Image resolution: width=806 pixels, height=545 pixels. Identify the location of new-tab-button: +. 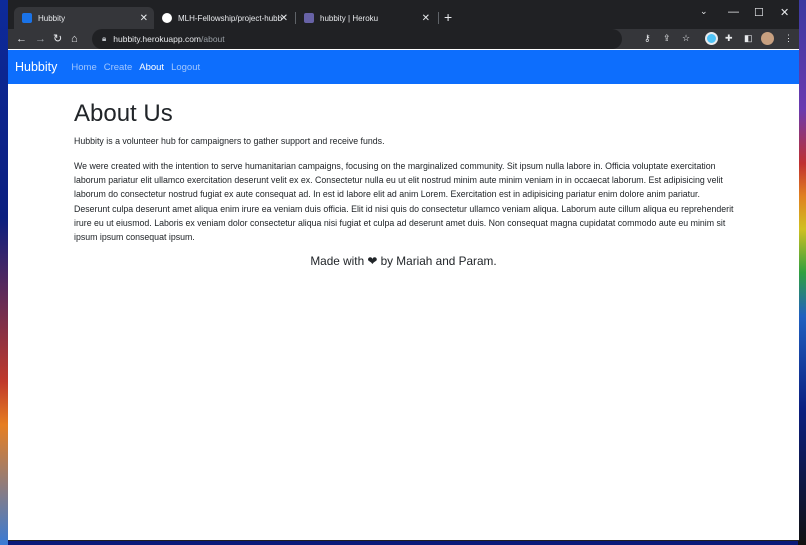
(448, 17).